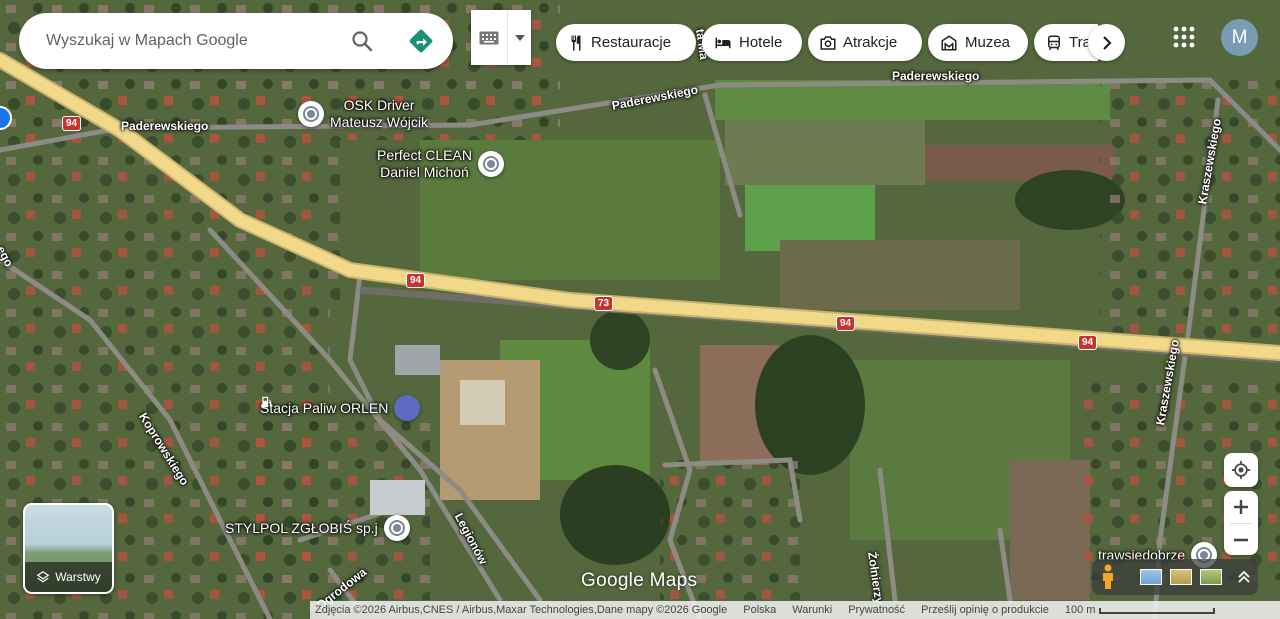 The height and width of the screenshot is (619, 1280). I want to click on layers-label: Warstwy, so click(78, 577).